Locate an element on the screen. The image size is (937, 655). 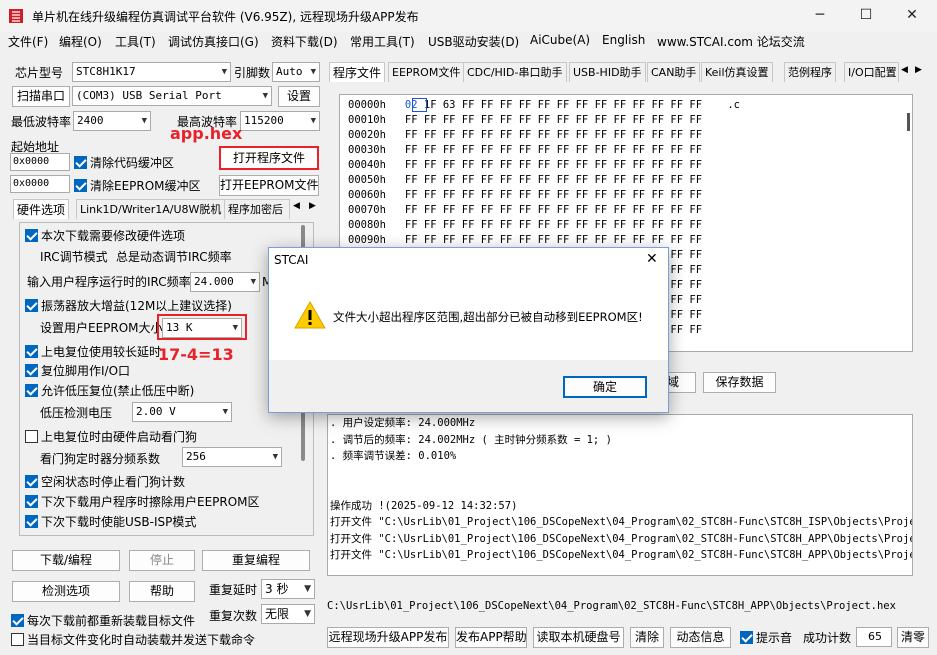
menu-website: www.STCAI.com 论坛交流 is located at coordinates (731, 41).